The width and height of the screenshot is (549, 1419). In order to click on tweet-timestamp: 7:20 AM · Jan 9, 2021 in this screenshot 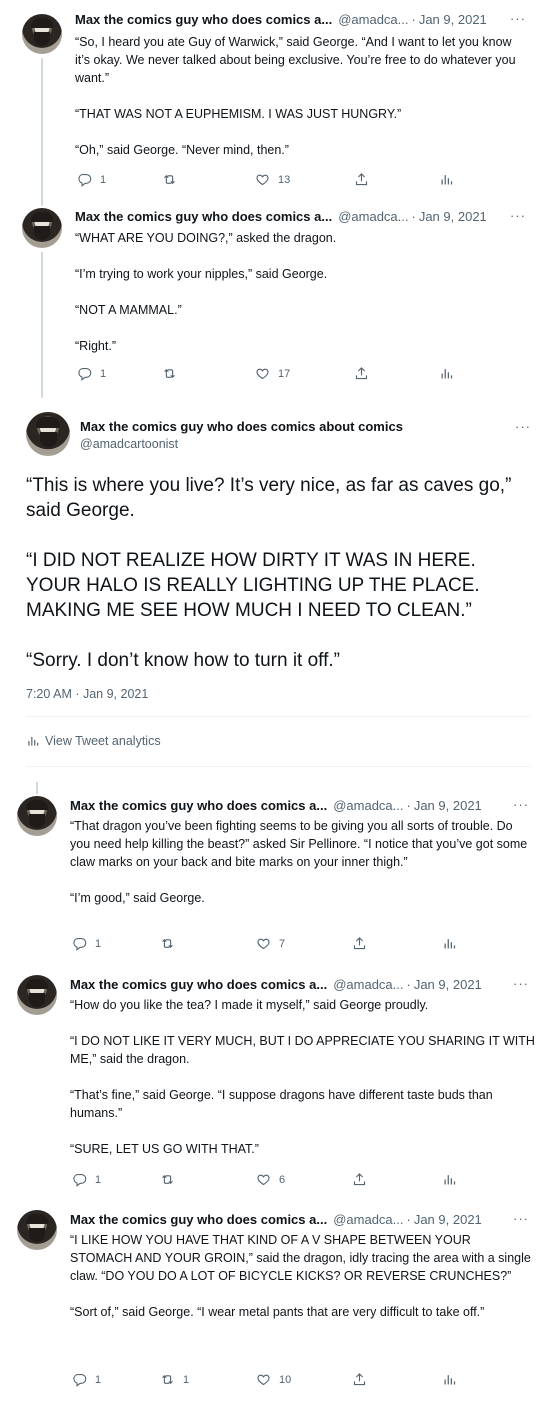, I will do `click(87, 694)`.